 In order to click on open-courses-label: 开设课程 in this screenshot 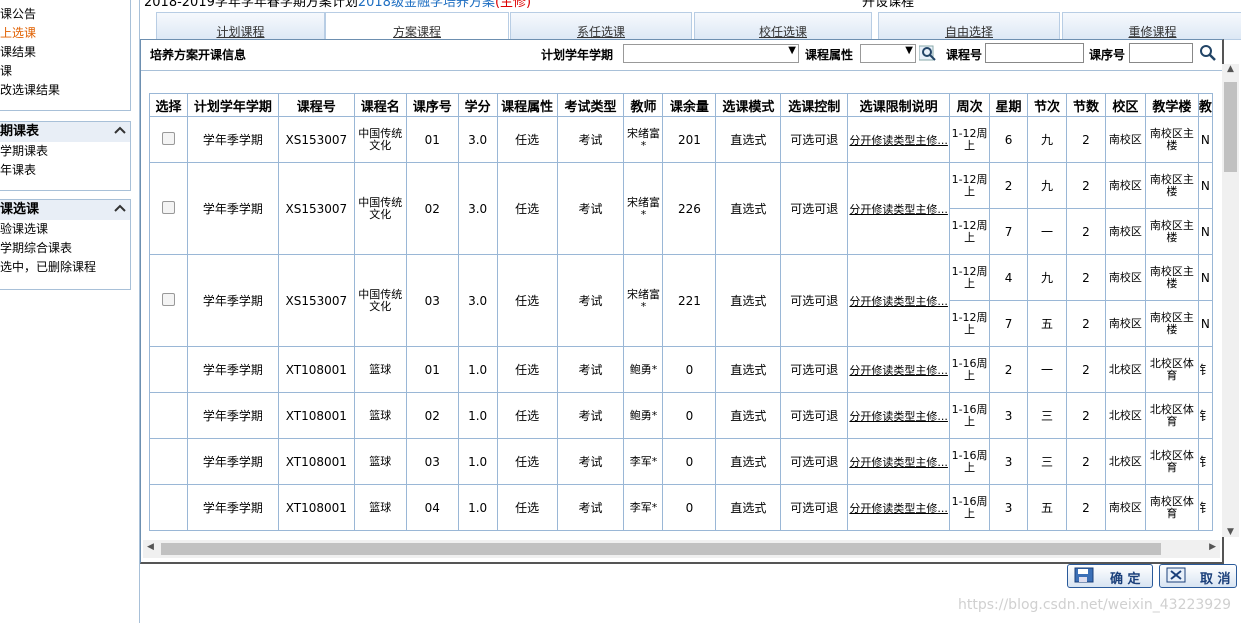, I will do `click(888, 5)`.